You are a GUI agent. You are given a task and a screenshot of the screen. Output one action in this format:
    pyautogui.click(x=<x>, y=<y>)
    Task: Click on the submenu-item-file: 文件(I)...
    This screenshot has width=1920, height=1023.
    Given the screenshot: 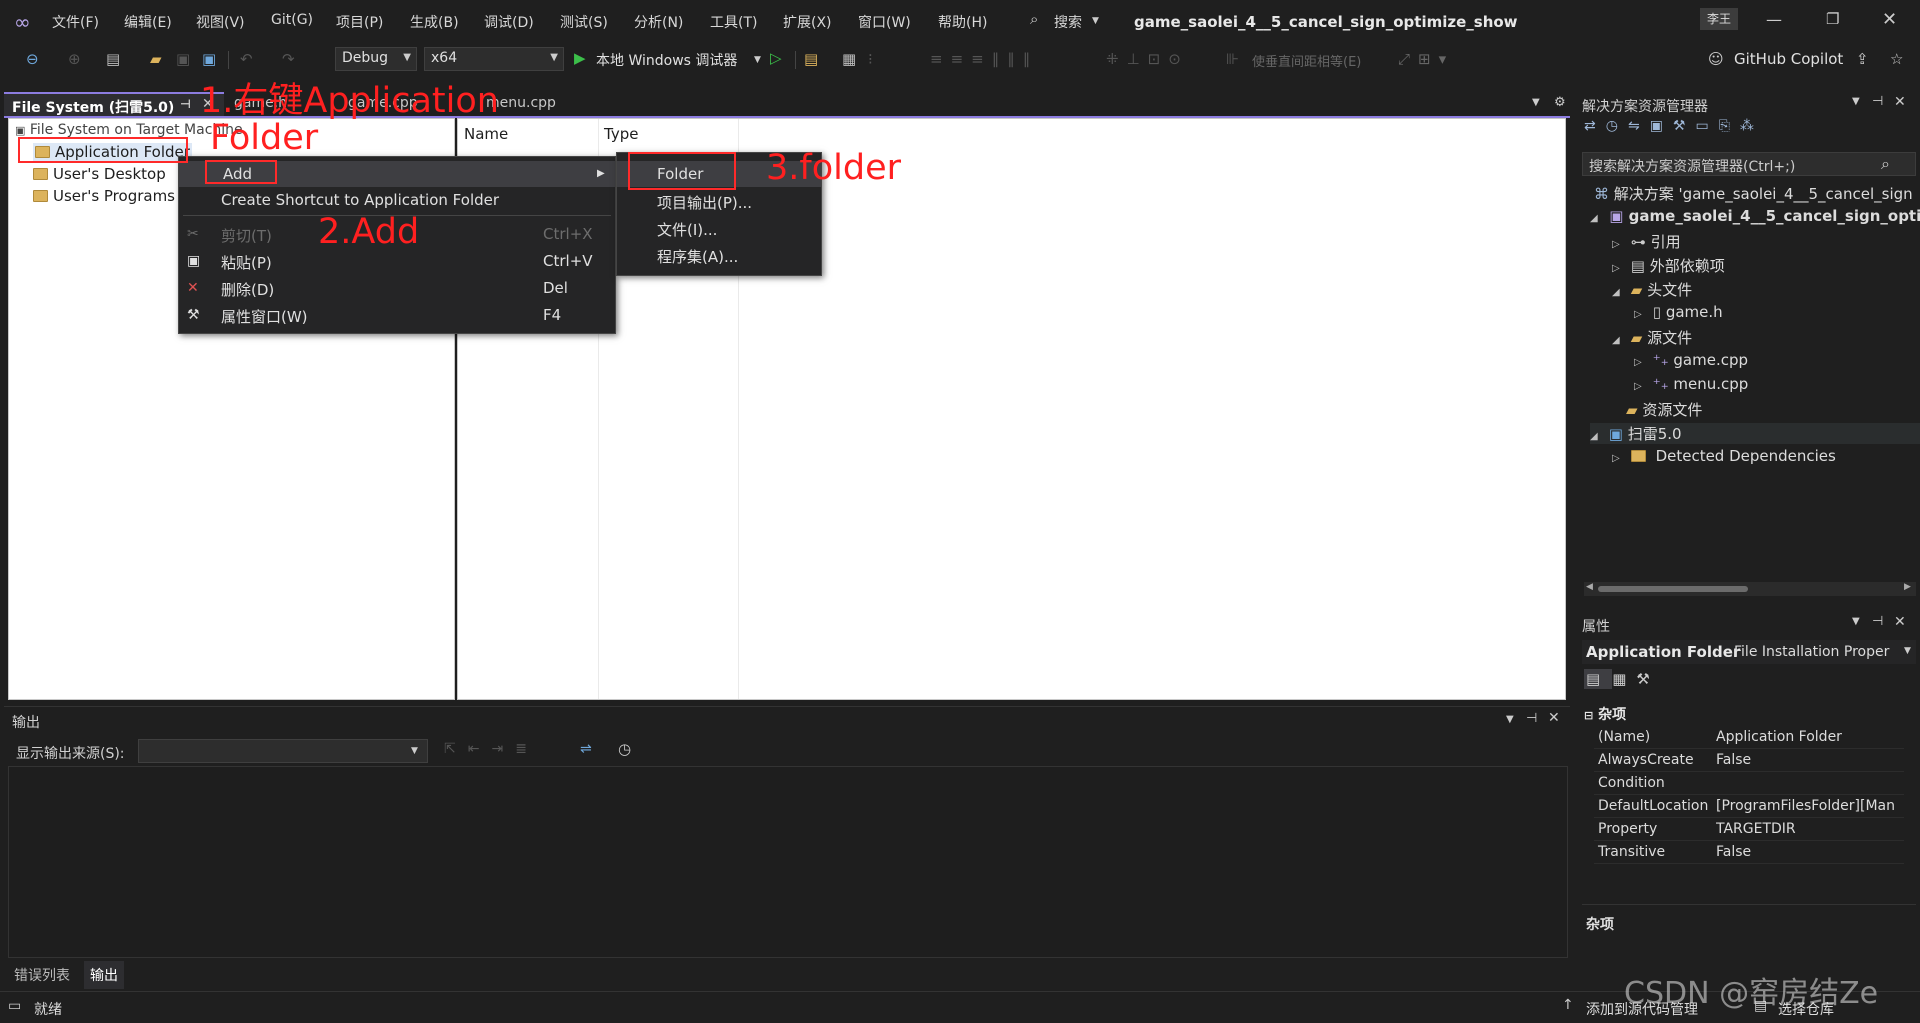 What is the action you would take?
    pyautogui.click(x=719, y=228)
    